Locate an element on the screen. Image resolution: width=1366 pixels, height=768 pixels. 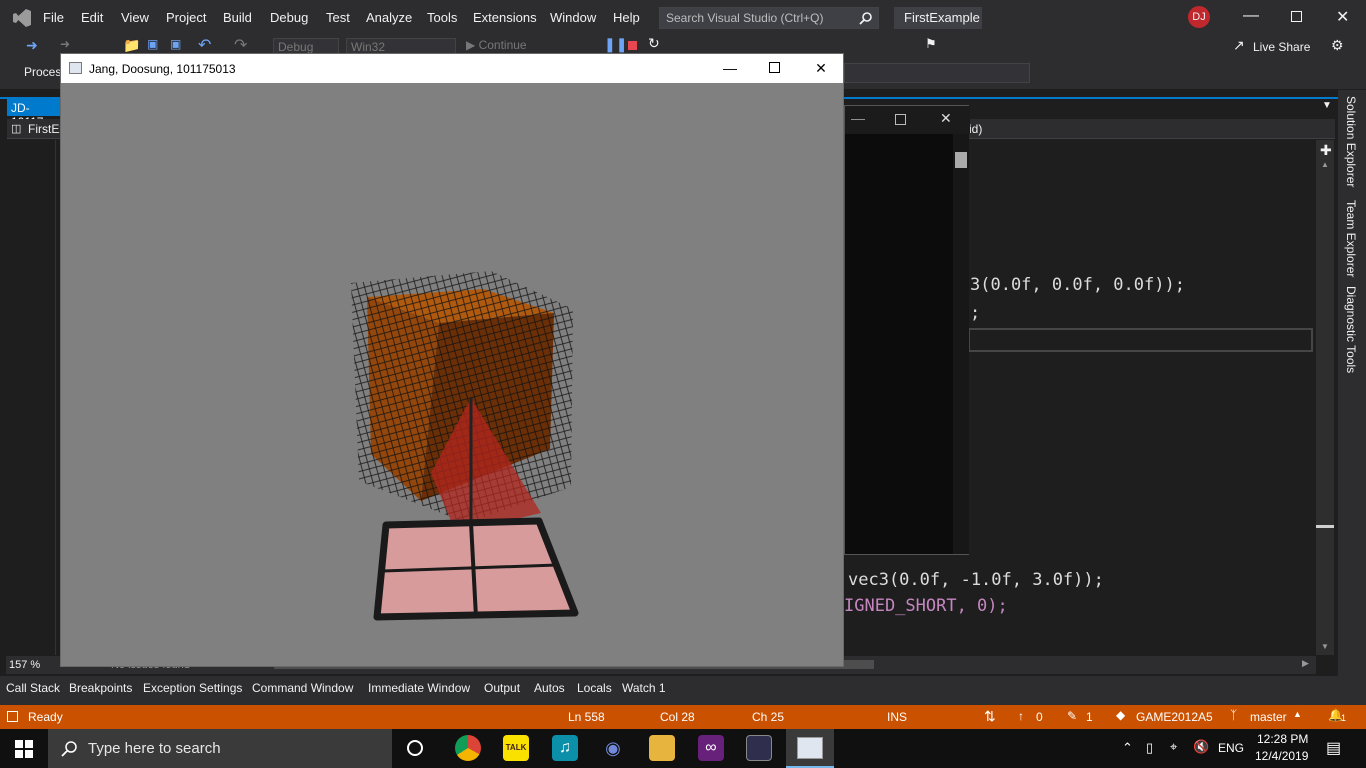
code-line: IGNED_SHORT, 0); is located at coordinates (926, 606).